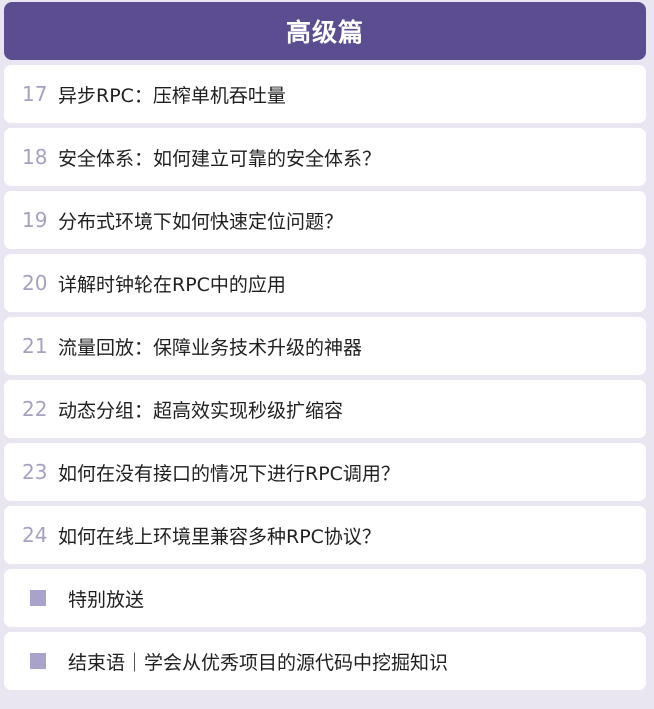  What do you see at coordinates (35, 94) in the screenshot?
I see `lesson-number: 17` at bounding box center [35, 94].